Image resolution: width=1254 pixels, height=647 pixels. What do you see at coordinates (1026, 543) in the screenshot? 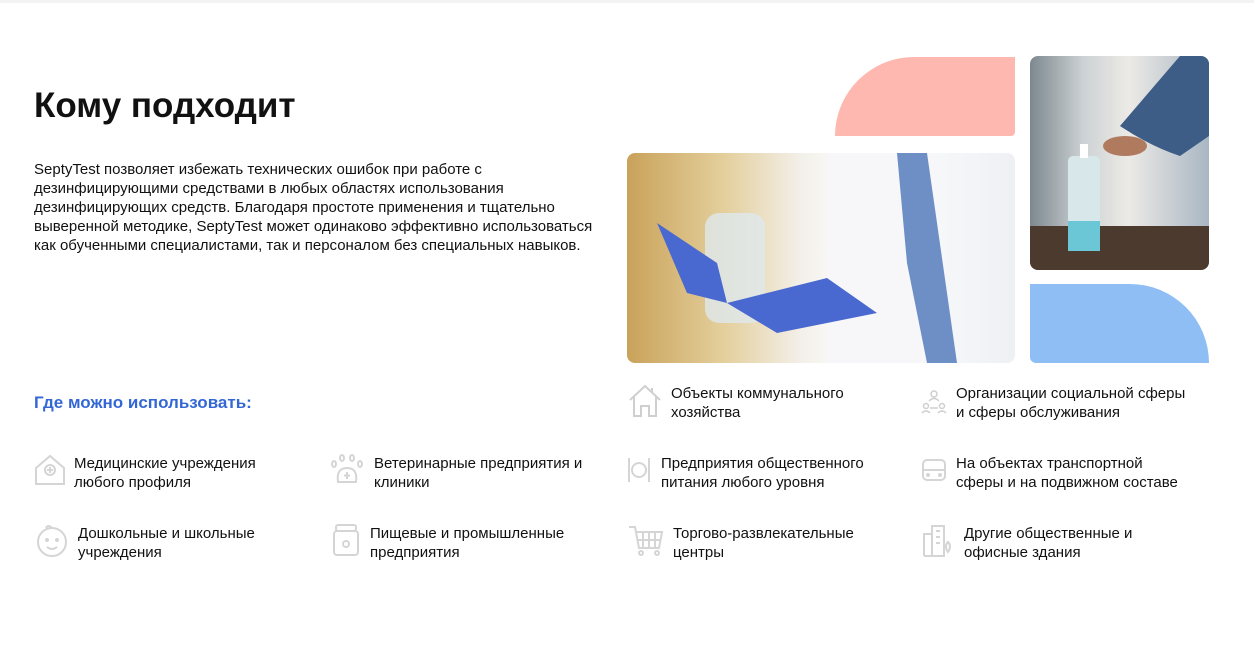
I see `list-item: Другие общественные и офисные здания` at bounding box center [1026, 543].